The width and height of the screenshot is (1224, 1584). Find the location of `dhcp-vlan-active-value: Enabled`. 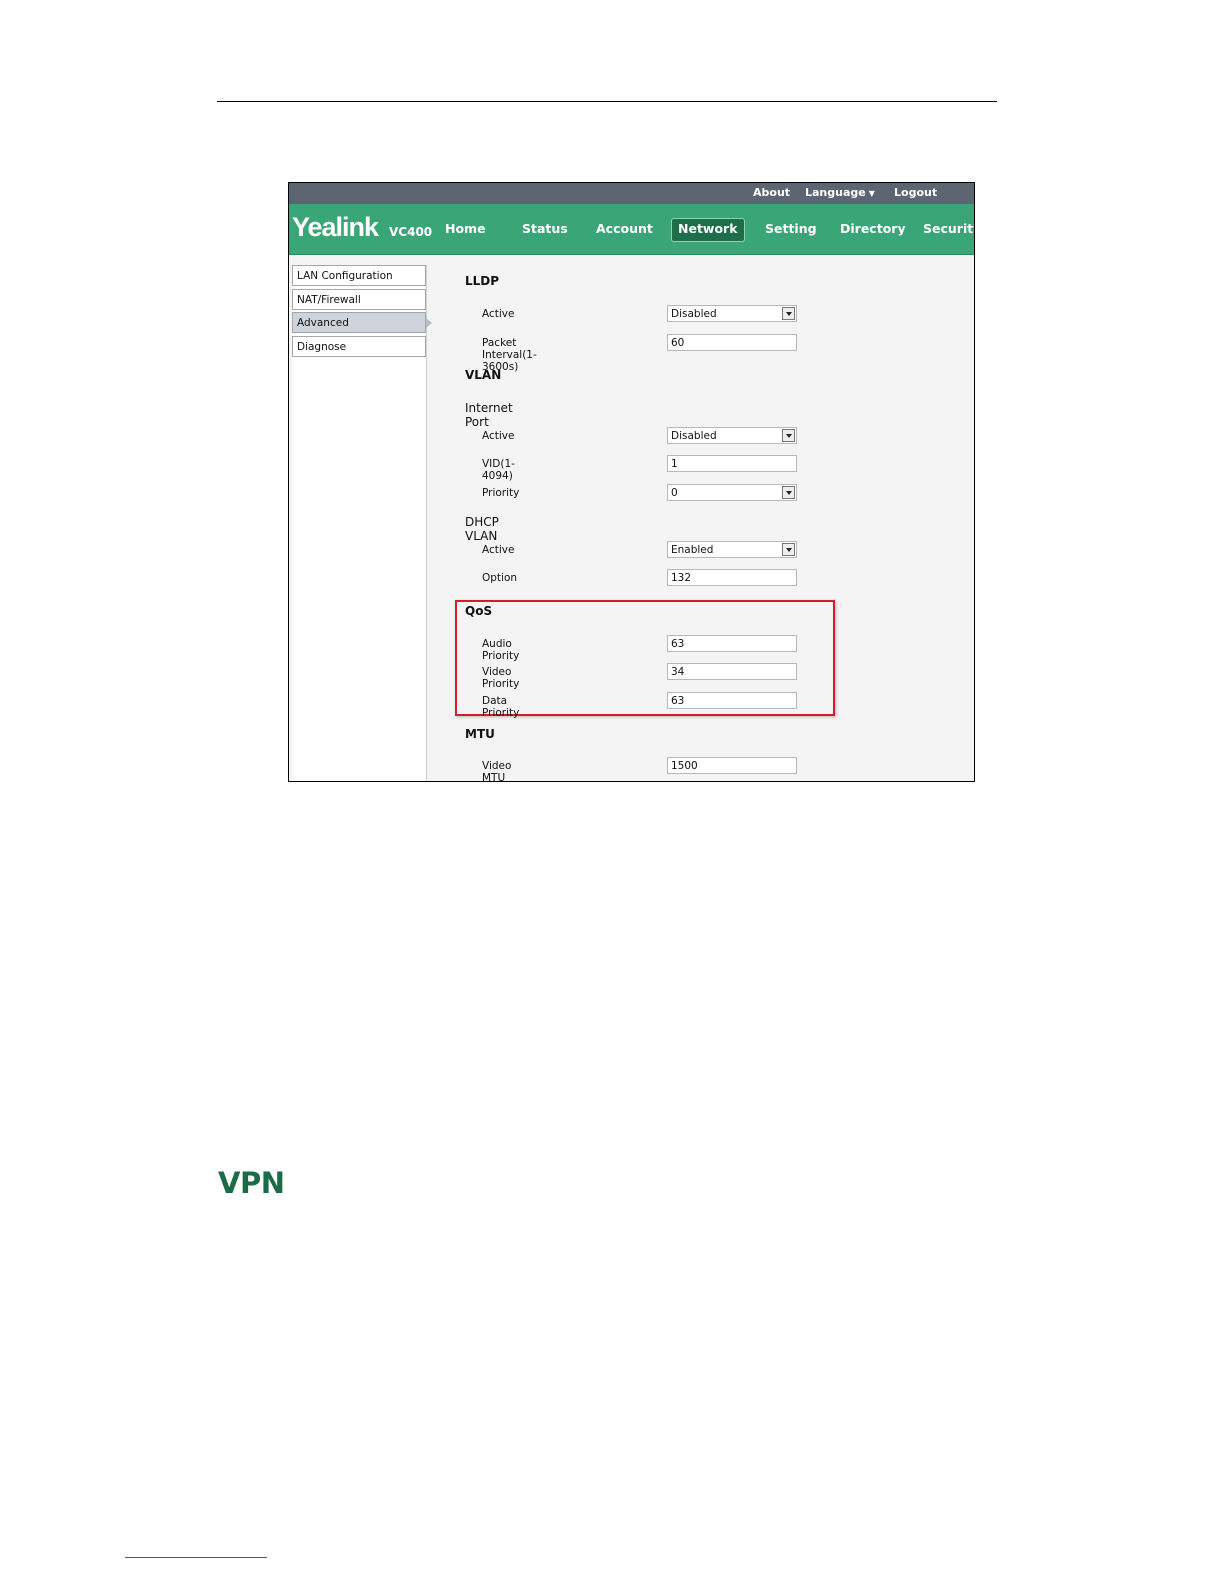

dhcp-vlan-active-value: Enabled is located at coordinates (692, 550).